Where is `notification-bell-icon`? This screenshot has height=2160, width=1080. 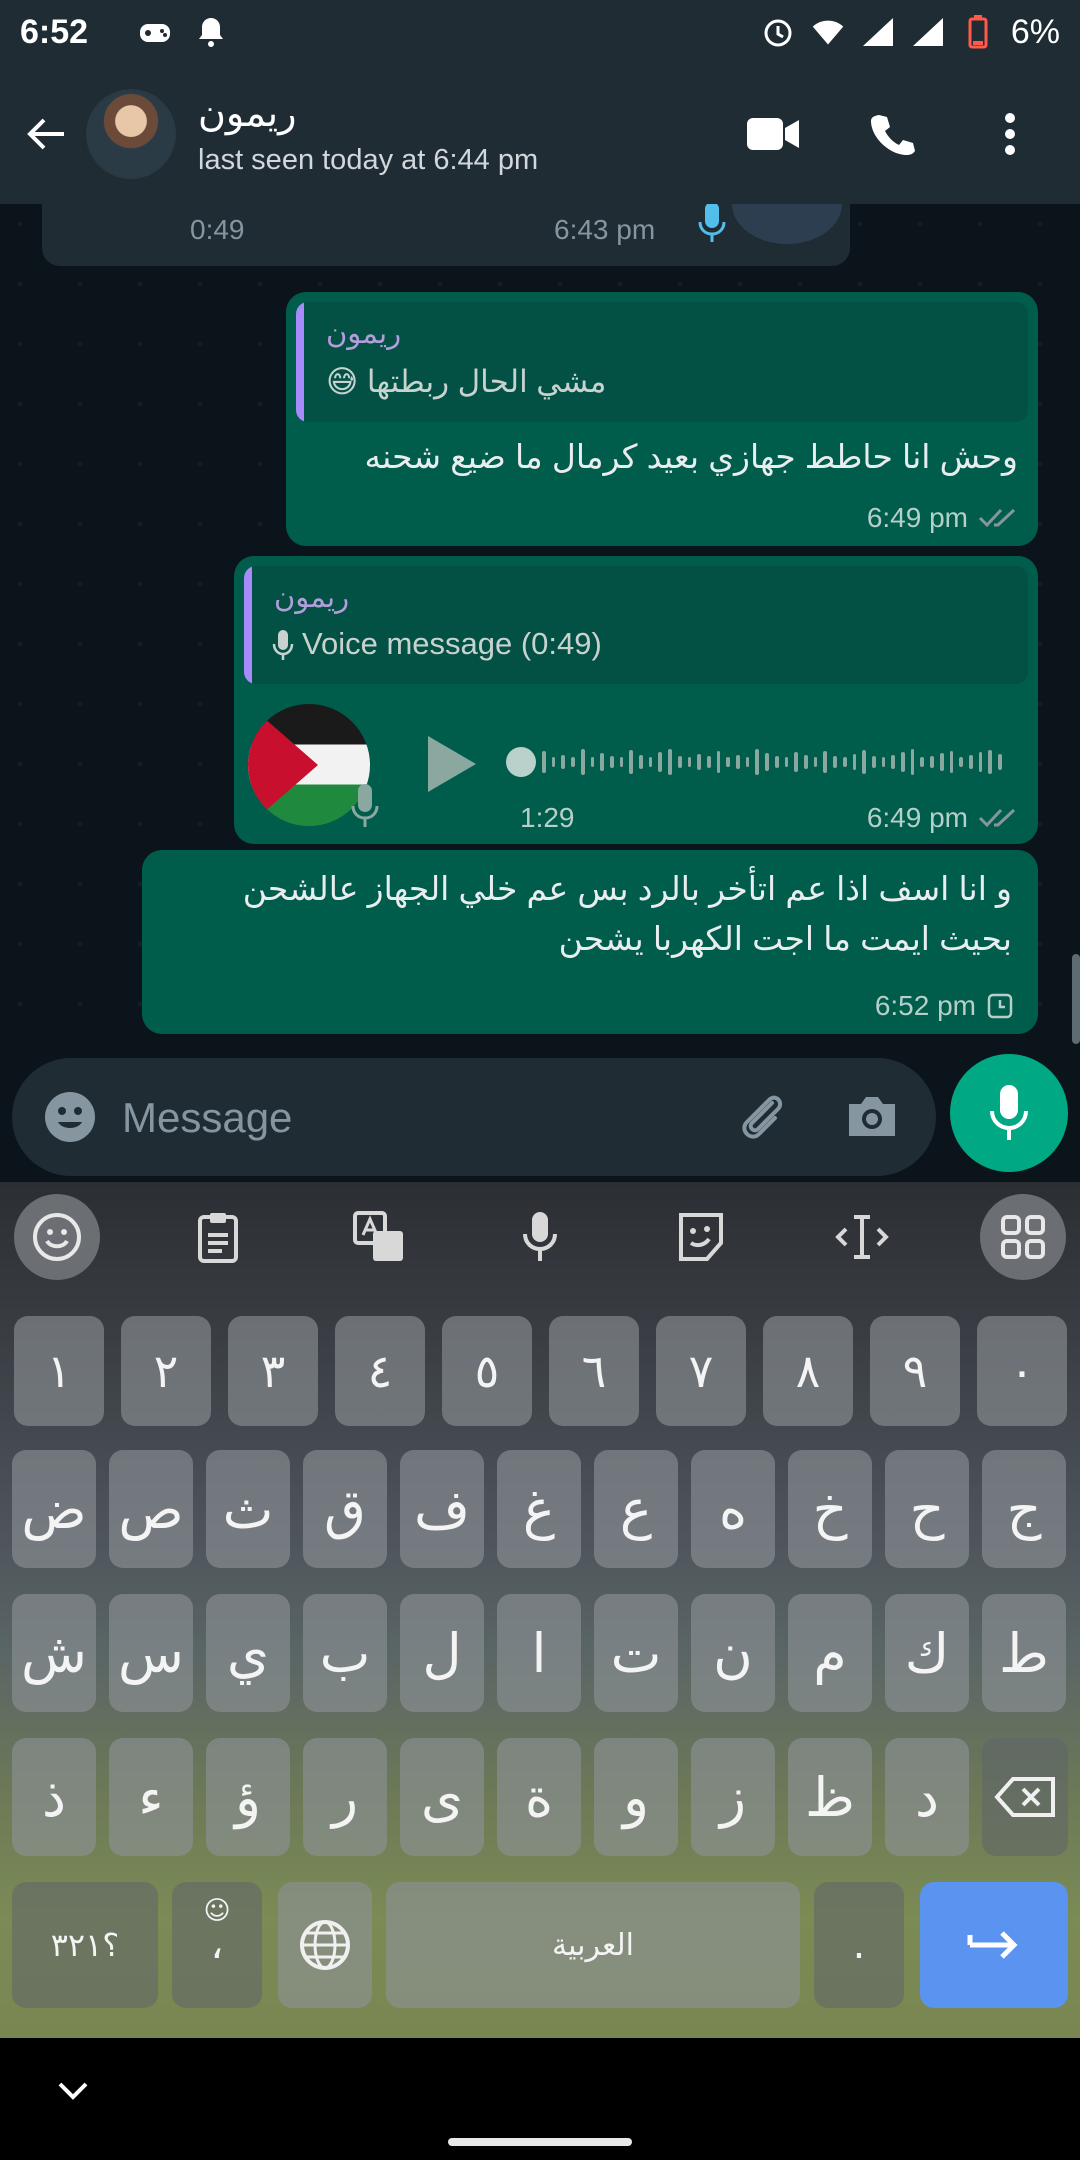
notification-bell-icon is located at coordinates (211, 32).